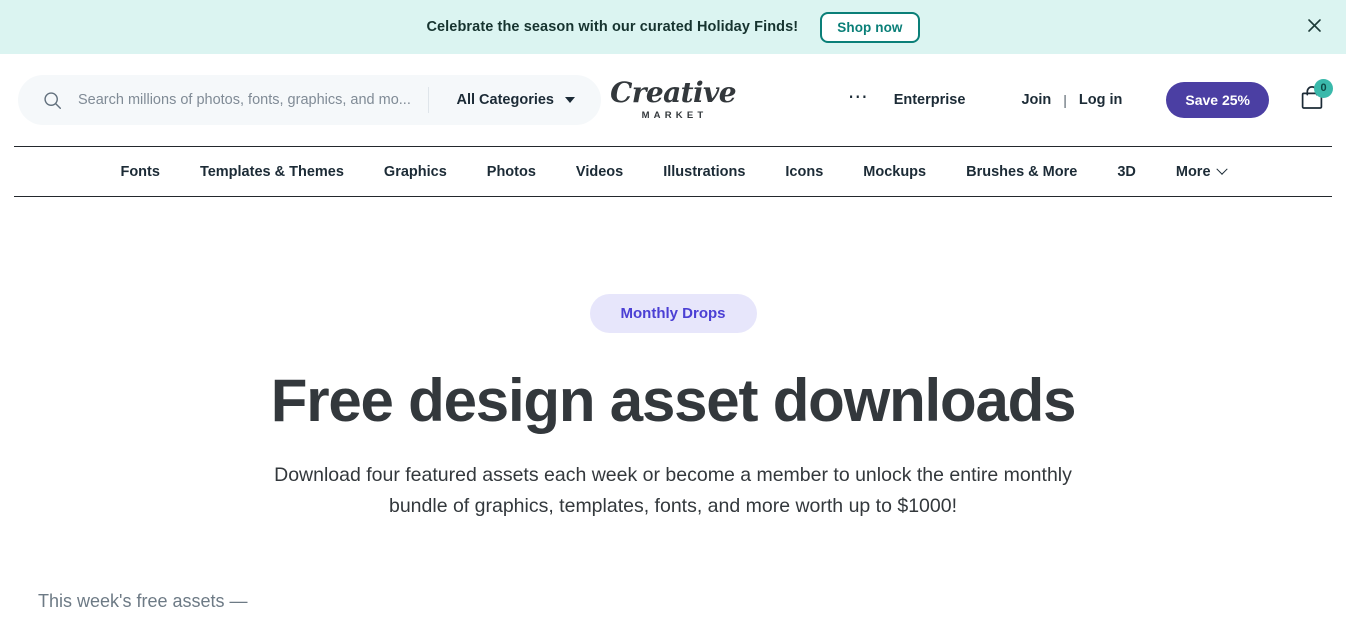  Describe the element at coordinates (704, 172) in the screenshot. I see `nav-item-illustrations: Illustrations` at that location.